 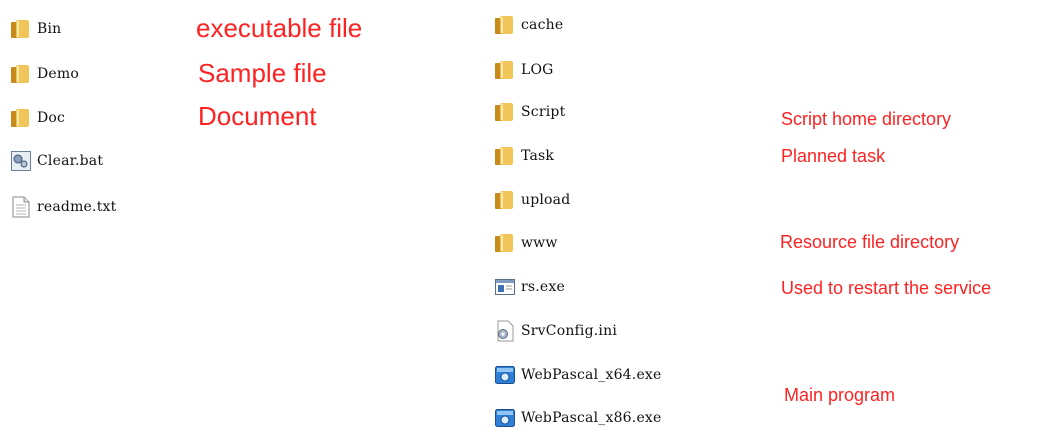 What do you see at coordinates (21, 207) in the screenshot?
I see `text-file-icon` at bounding box center [21, 207].